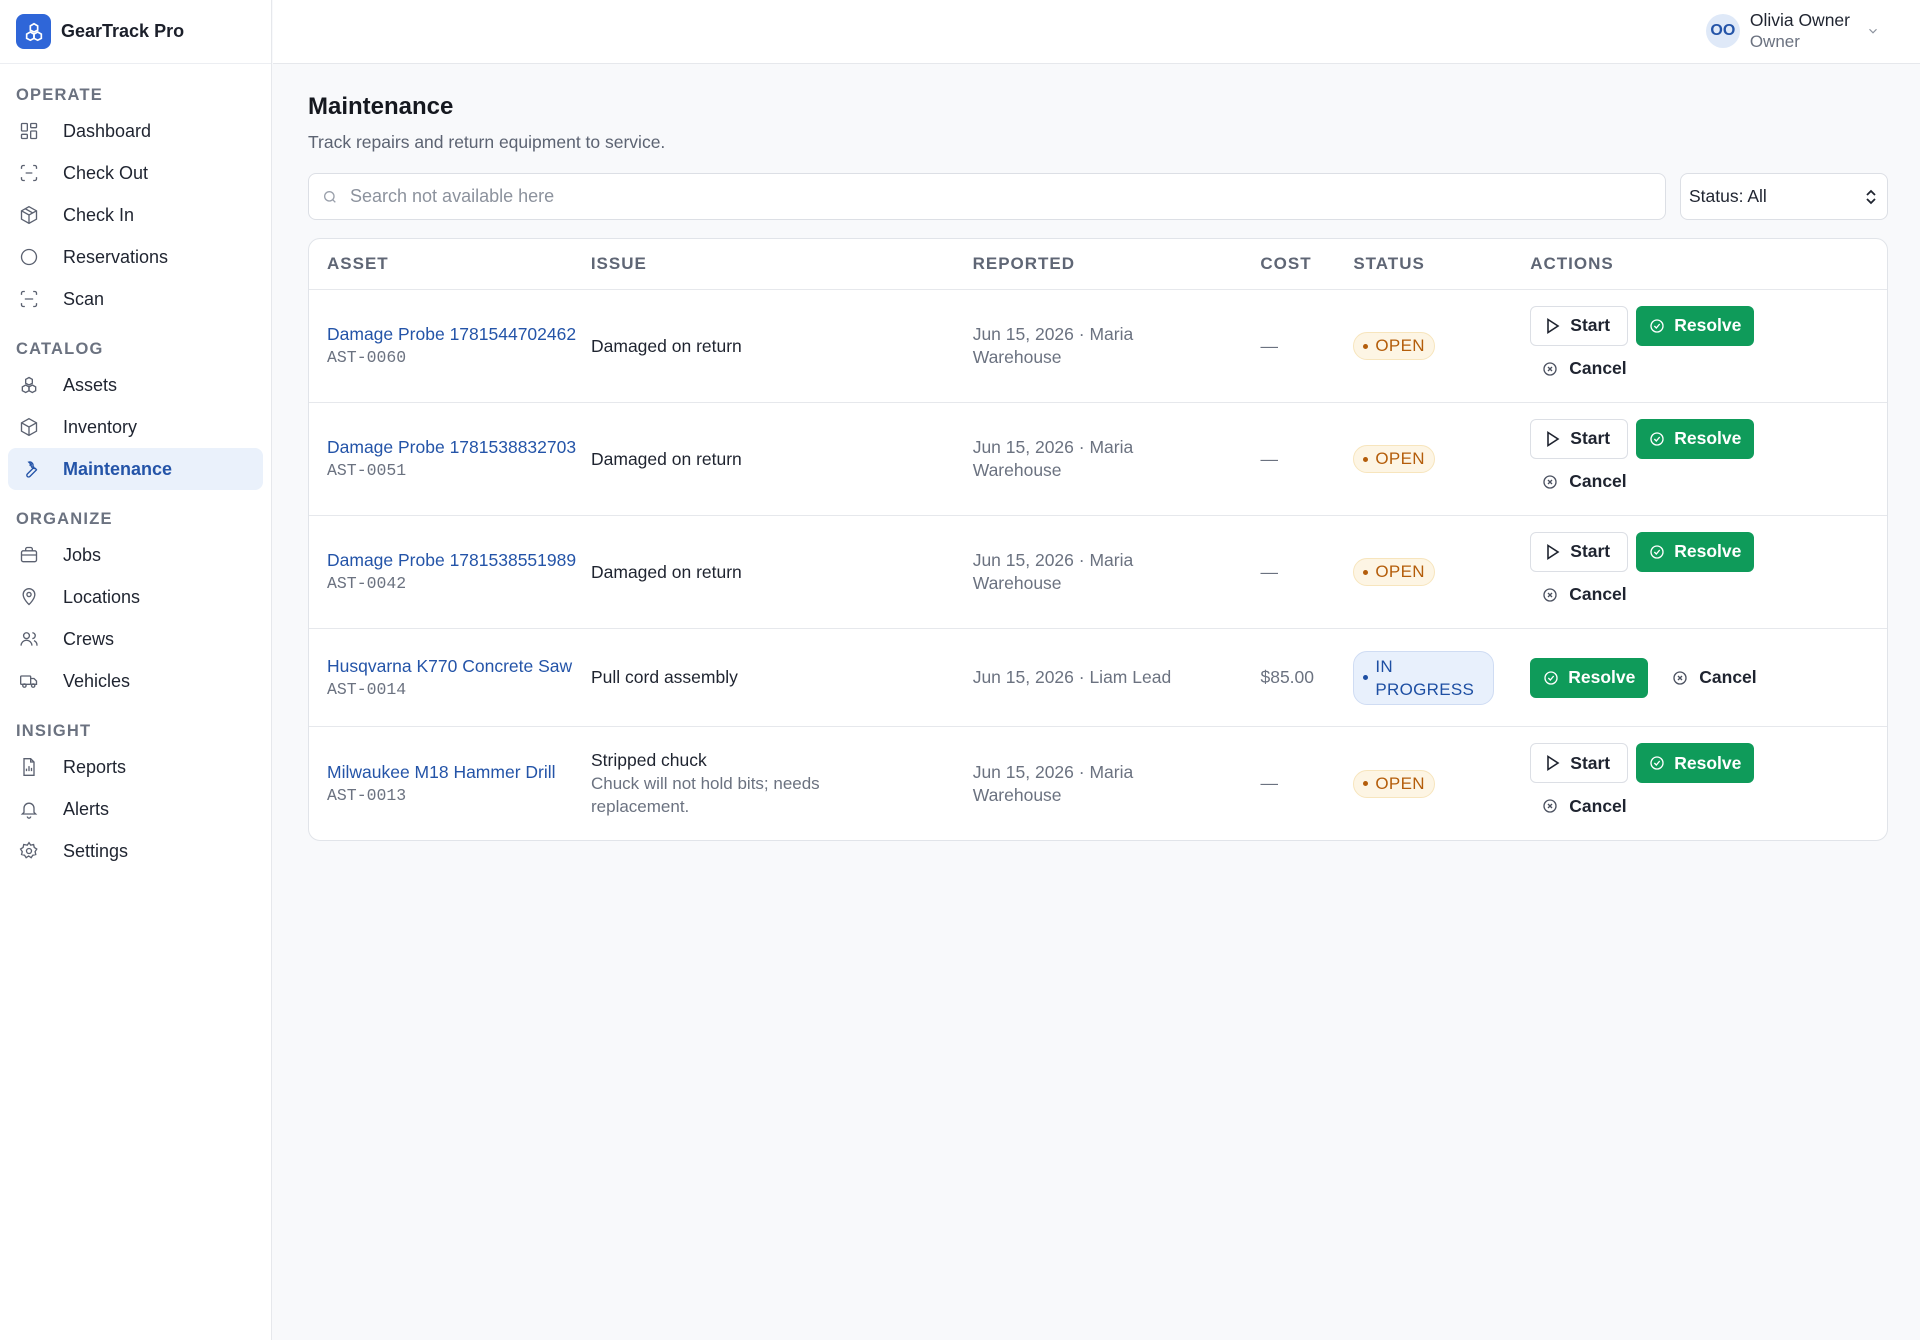 This screenshot has width=1920, height=1340. I want to click on report-icon, so click(29, 767).